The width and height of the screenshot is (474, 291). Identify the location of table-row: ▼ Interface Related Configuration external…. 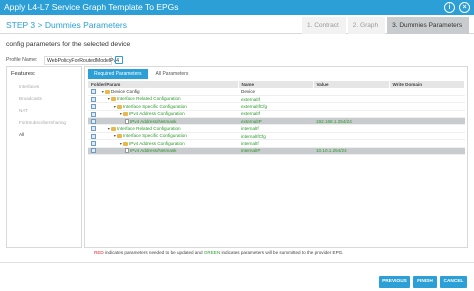
(276, 99).